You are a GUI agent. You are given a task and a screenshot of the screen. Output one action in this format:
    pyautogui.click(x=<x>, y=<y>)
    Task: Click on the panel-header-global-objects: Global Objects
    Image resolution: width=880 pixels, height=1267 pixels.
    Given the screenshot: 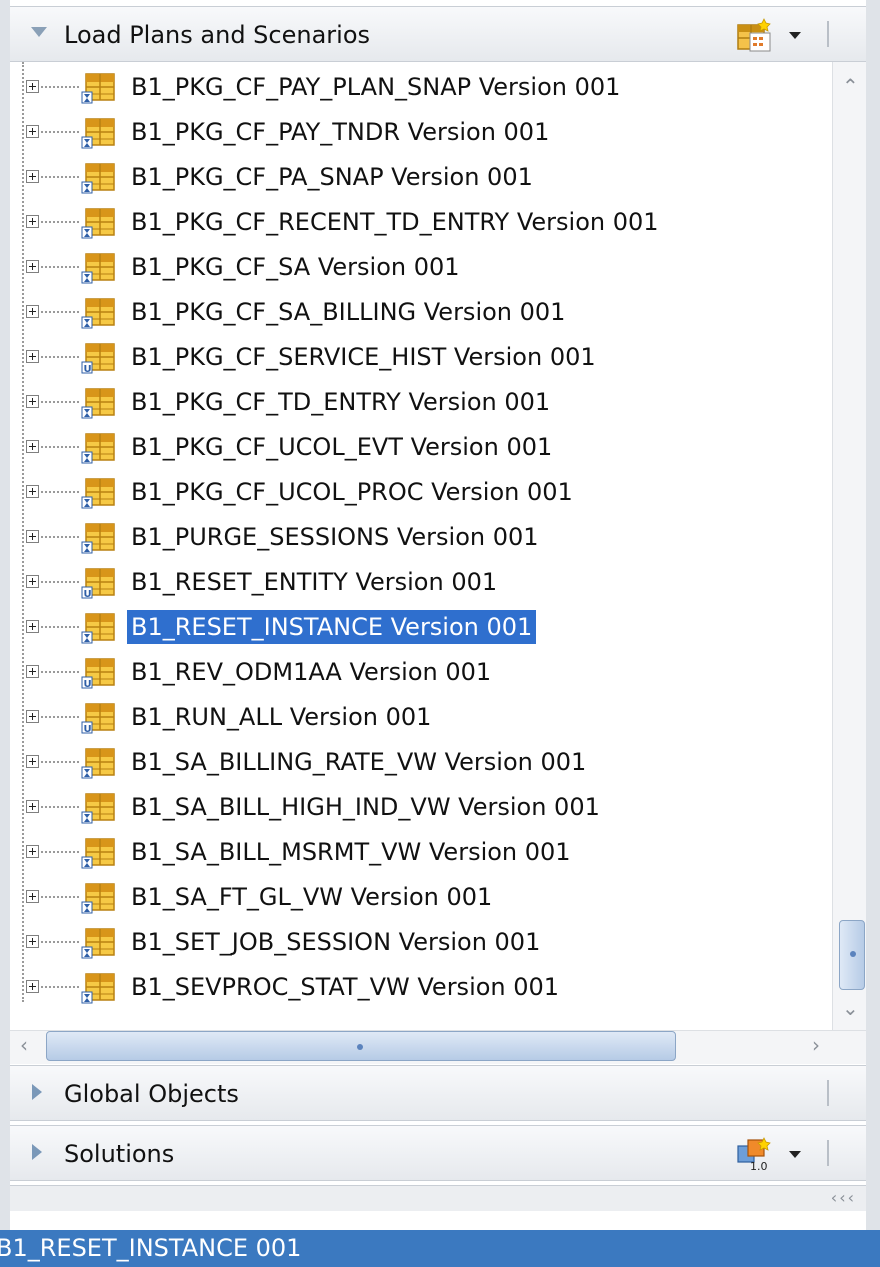 What is the action you would take?
    pyautogui.click(x=438, y=1093)
    